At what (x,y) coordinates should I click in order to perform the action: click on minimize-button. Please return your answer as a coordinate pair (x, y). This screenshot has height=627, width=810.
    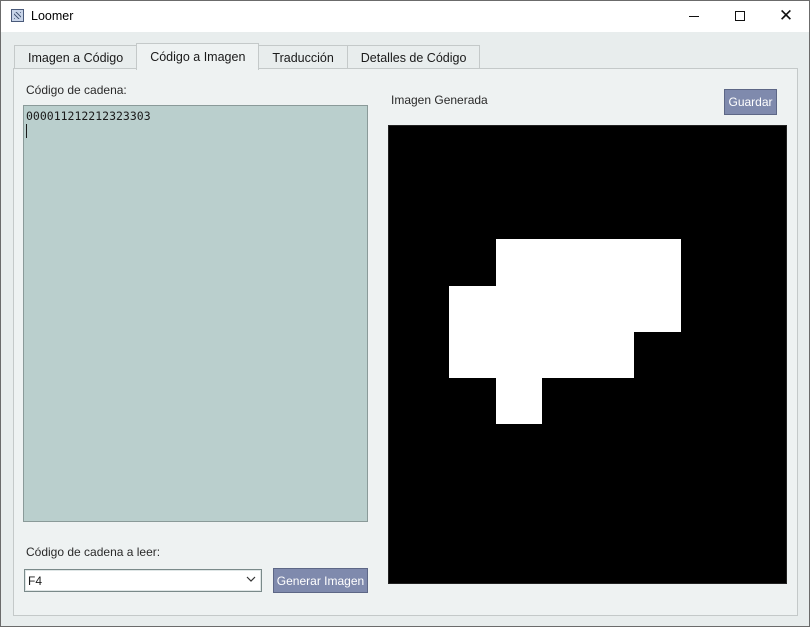
    Looking at the image, I should click on (694, 16).